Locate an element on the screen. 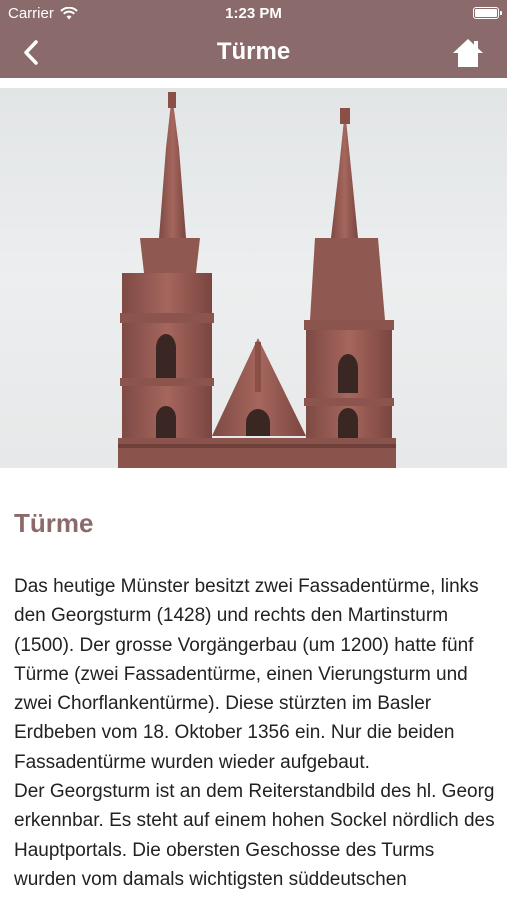 This screenshot has width=507, height=900. navigation-bar: Türme is located at coordinates (253, 53).